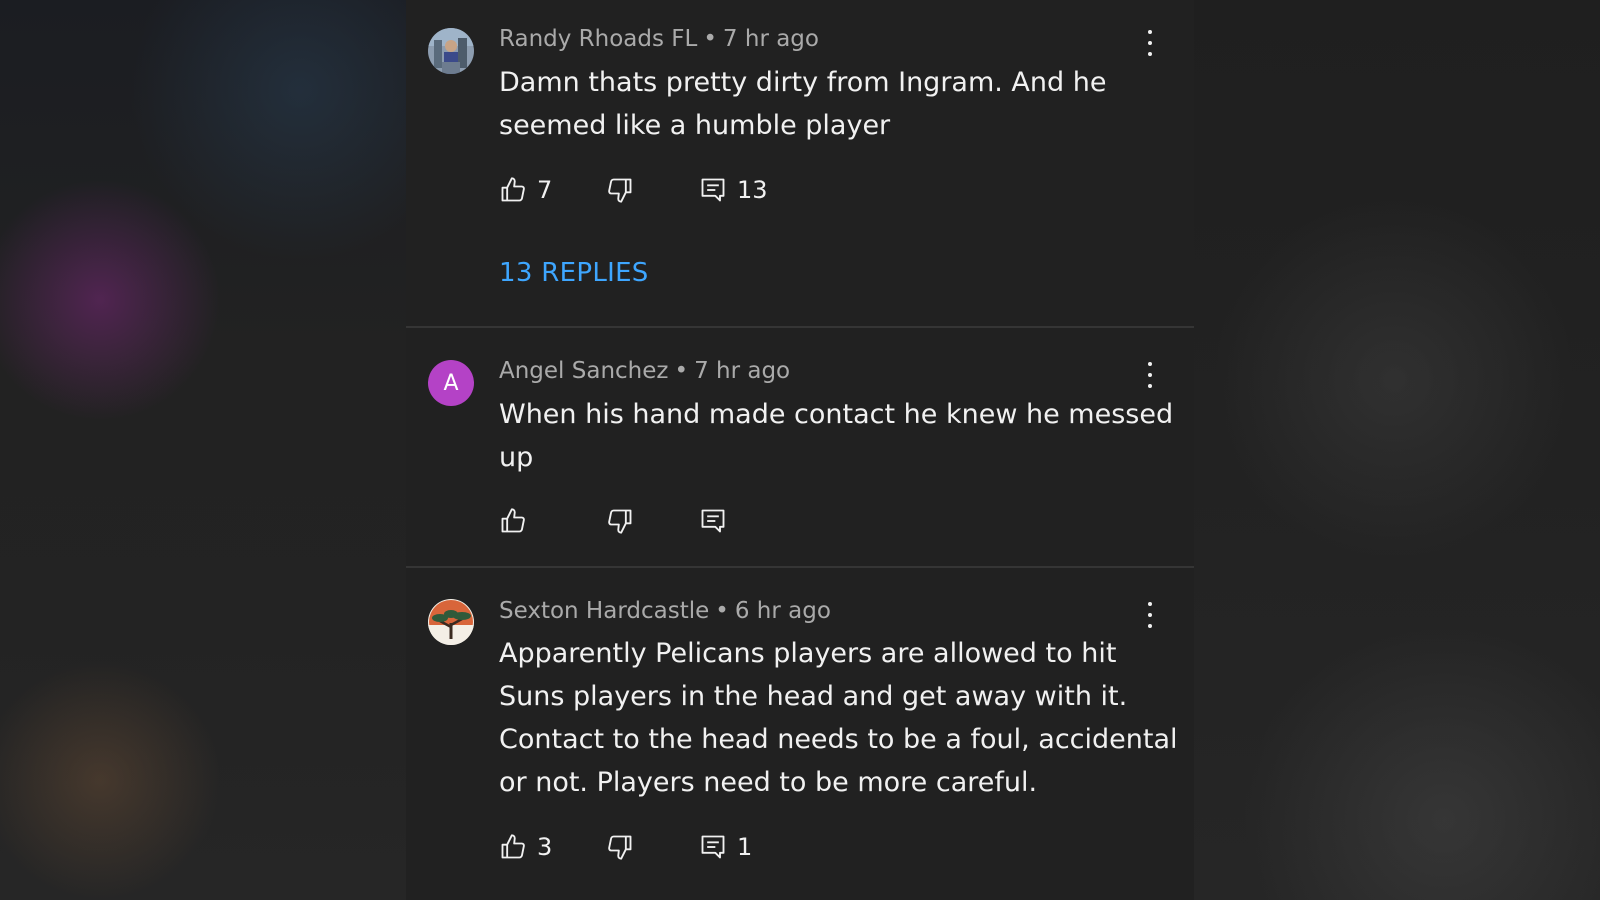  I want to click on avatar-letter: A, so click(451, 383).